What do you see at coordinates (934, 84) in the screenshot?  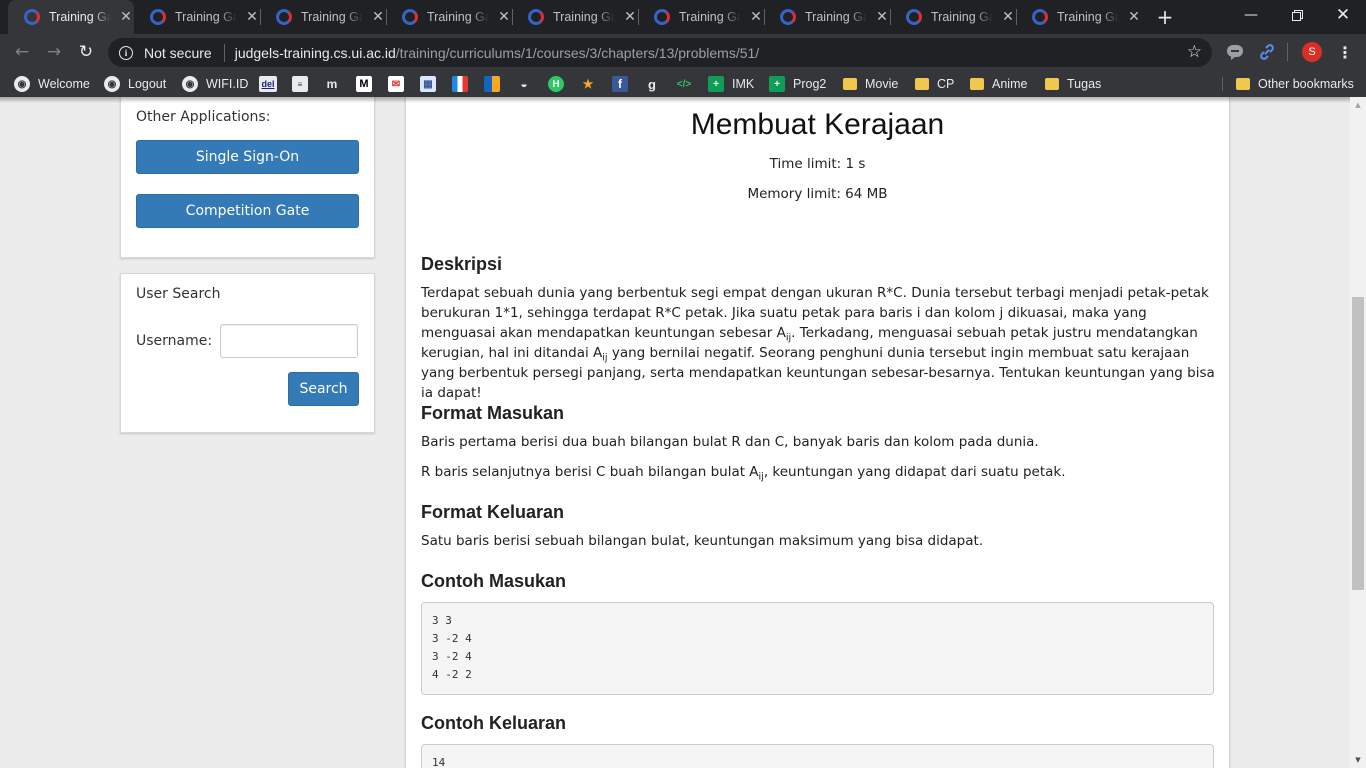 I see `bookmark-folder-cp: CP` at bounding box center [934, 84].